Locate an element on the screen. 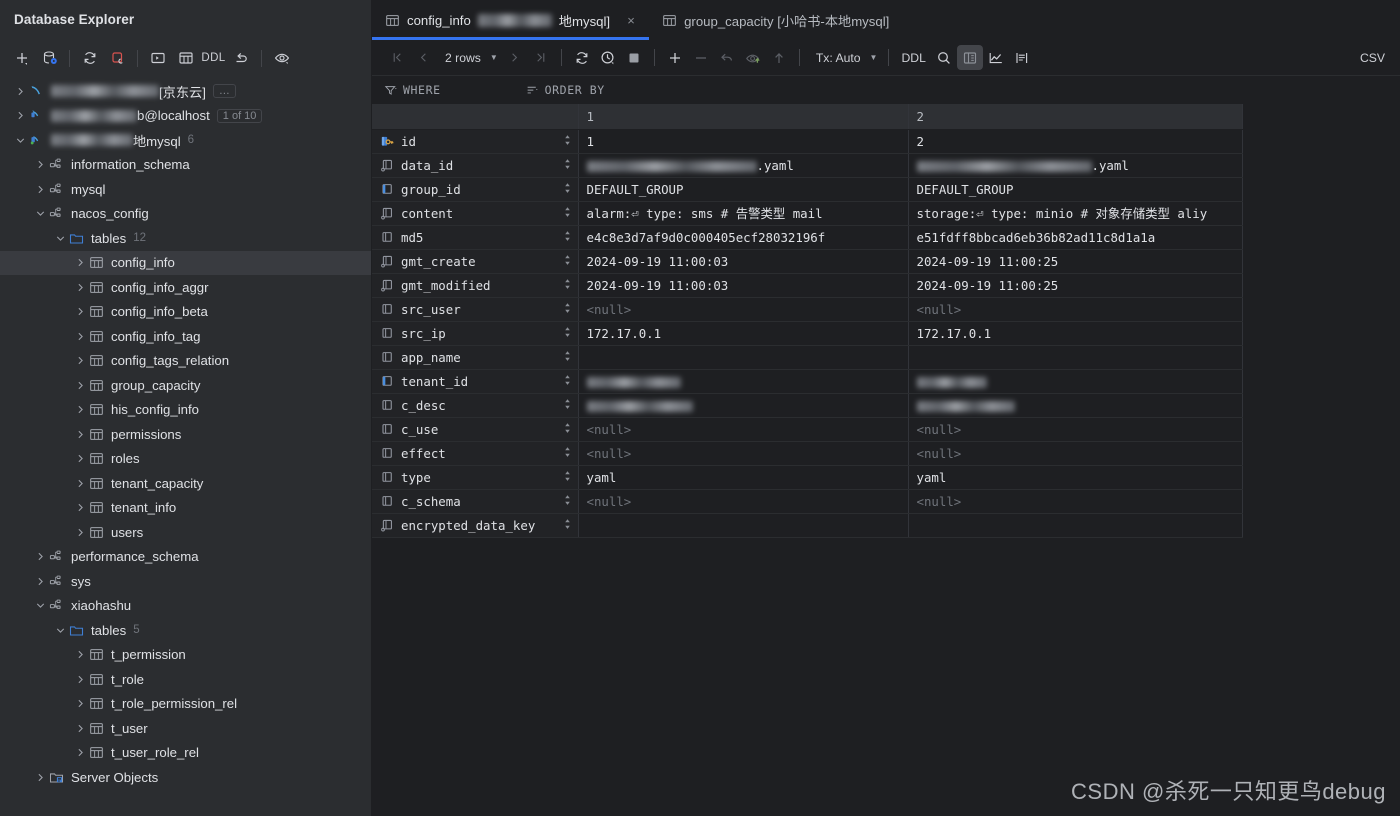  table-row: effect <null> <null> is located at coordinates (807, 453).